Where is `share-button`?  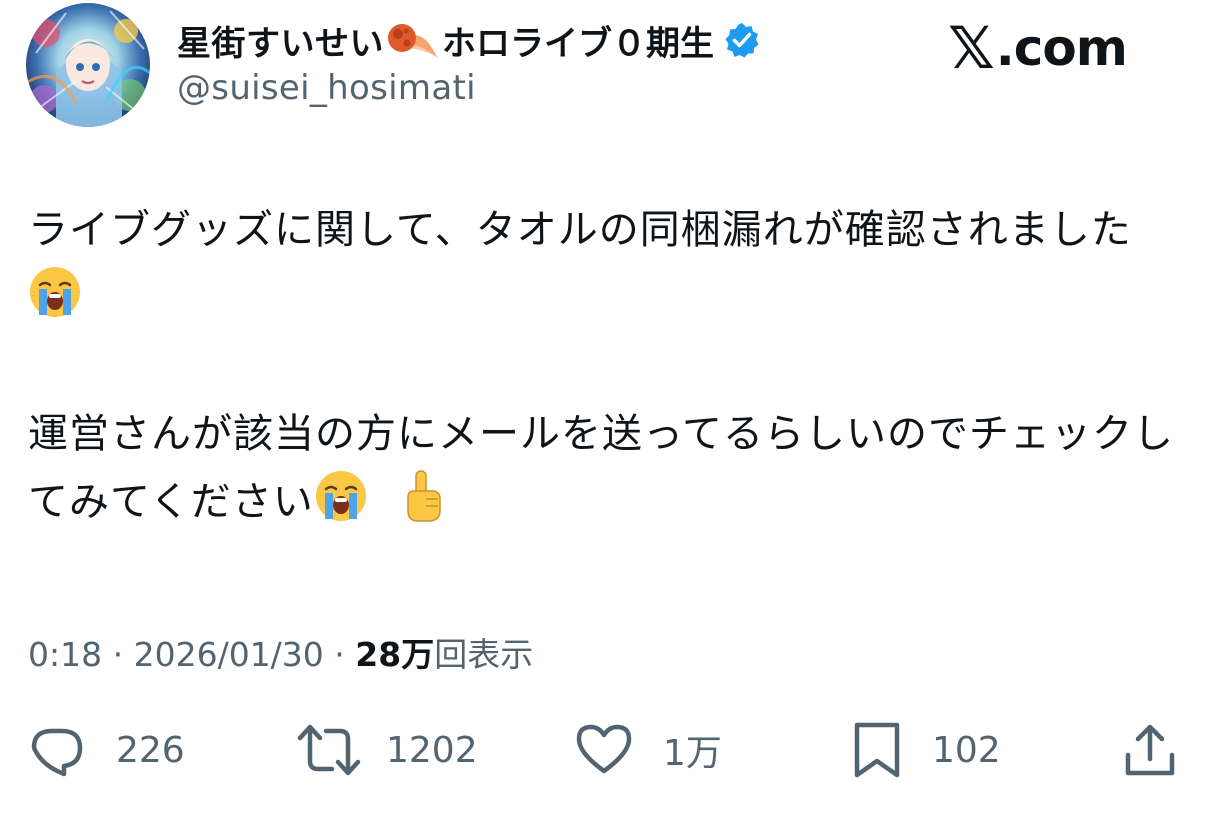
share-button is located at coordinates (1150, 750).